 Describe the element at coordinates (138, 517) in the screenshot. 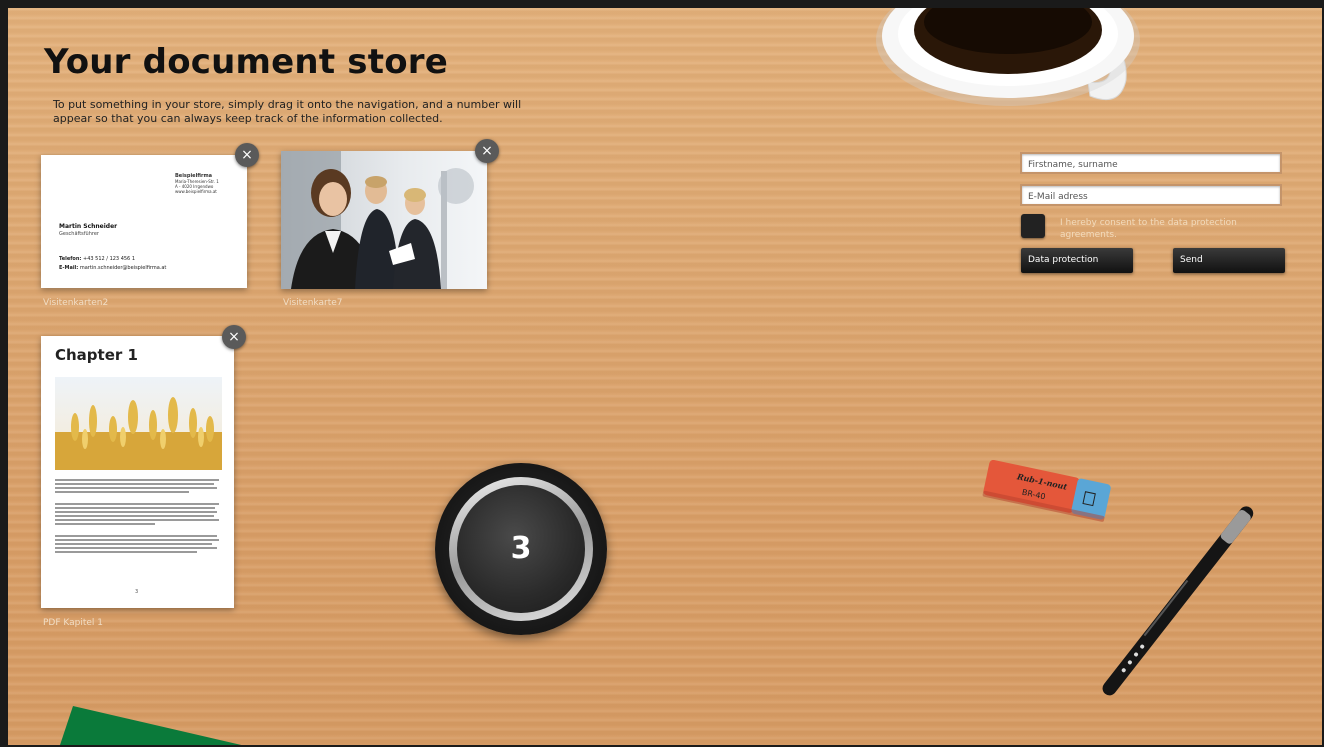

I see `pdf-body-text` at that location.